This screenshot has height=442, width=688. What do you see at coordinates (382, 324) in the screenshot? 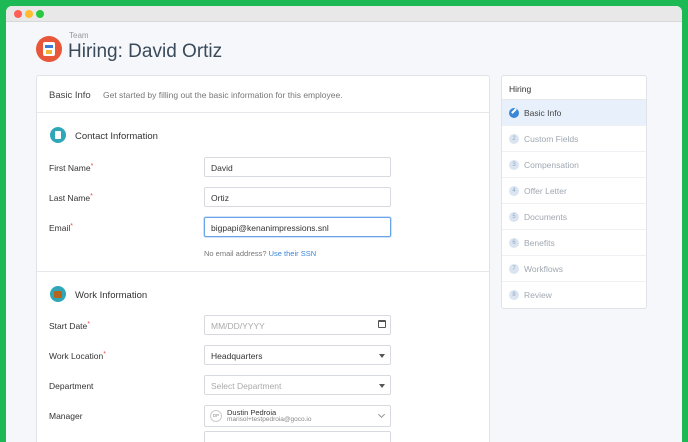
I see `calendar-icon` at bounding box center [382, 324].